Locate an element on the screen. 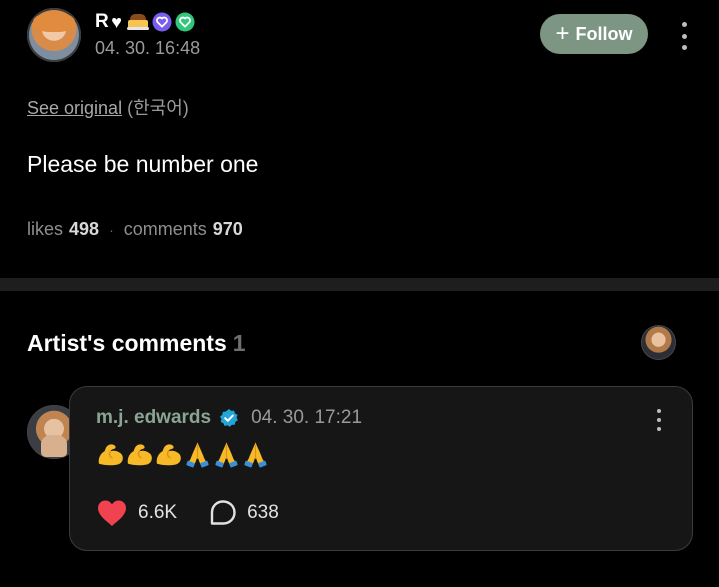 This screenshot has width=719, height=587. author-name-heart: ♥ is located at coordinates (116, 21).